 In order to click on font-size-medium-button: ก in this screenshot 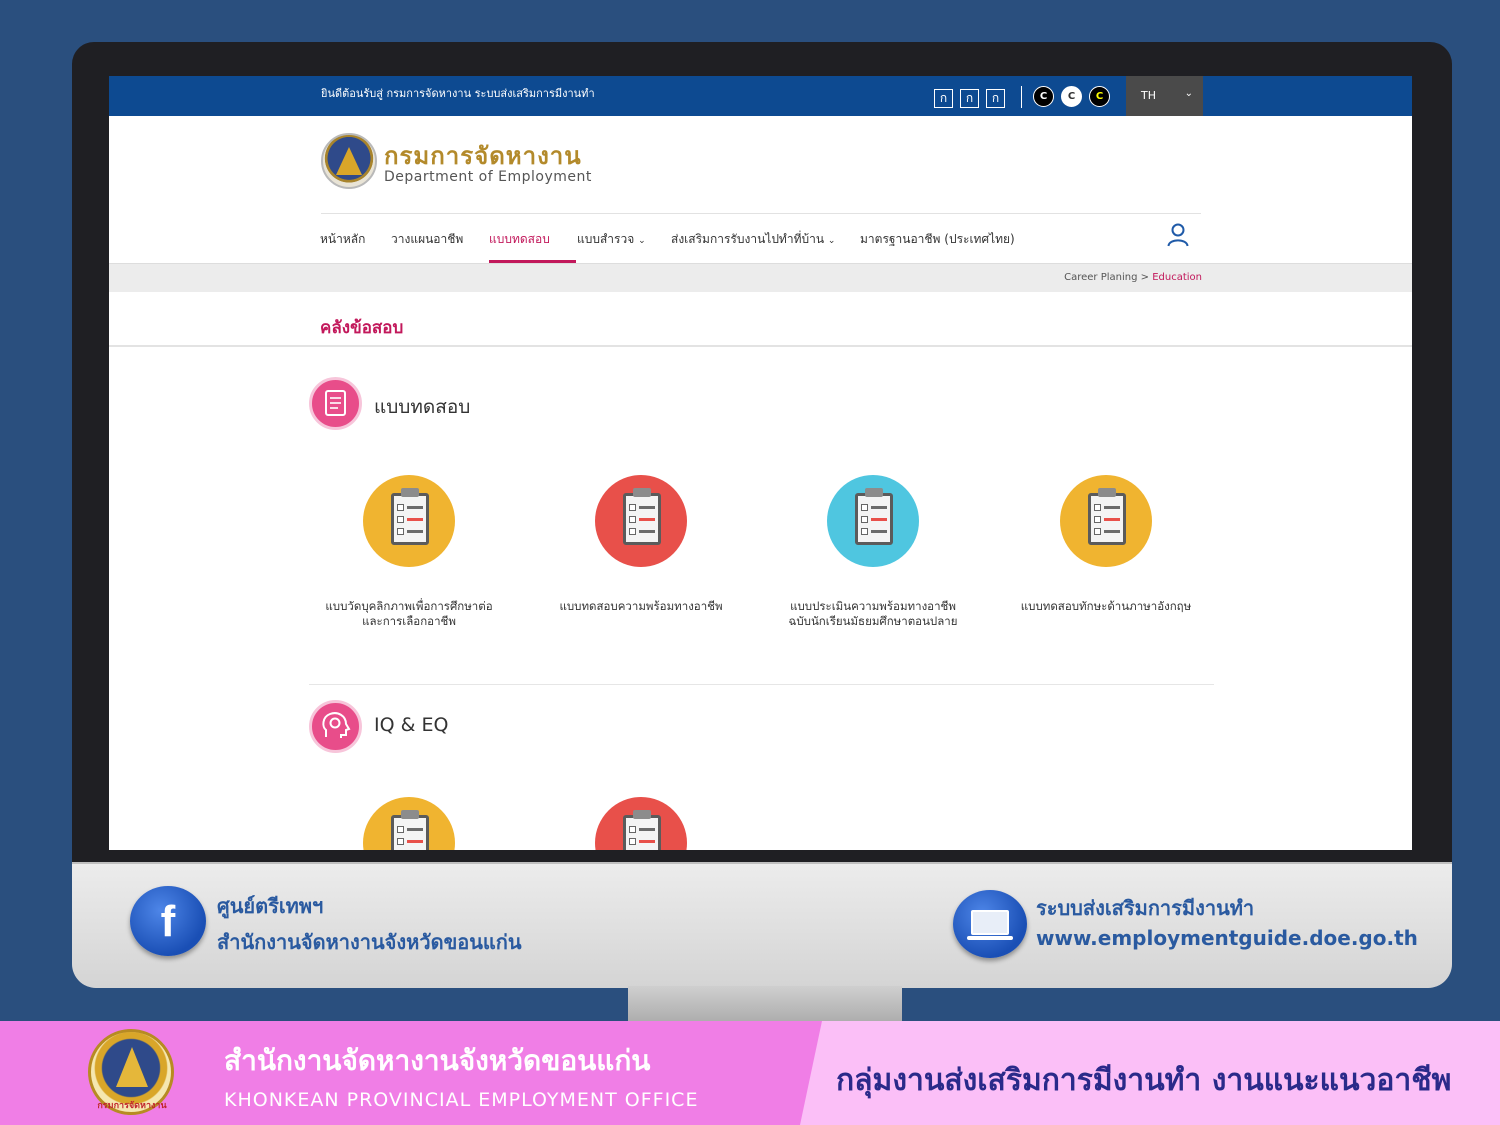, I will do `click(969, 98)`.